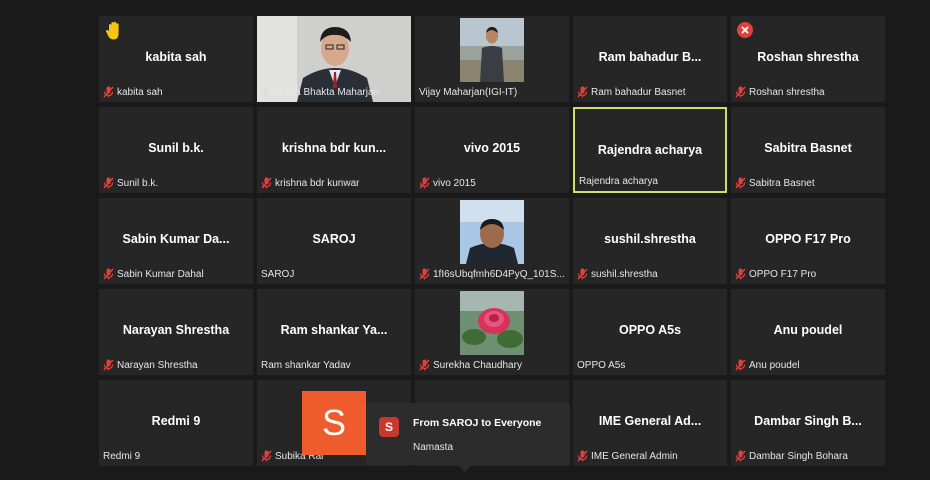  I want to click on participant-tile: Surekha Chaudhary, so click(492, 332).